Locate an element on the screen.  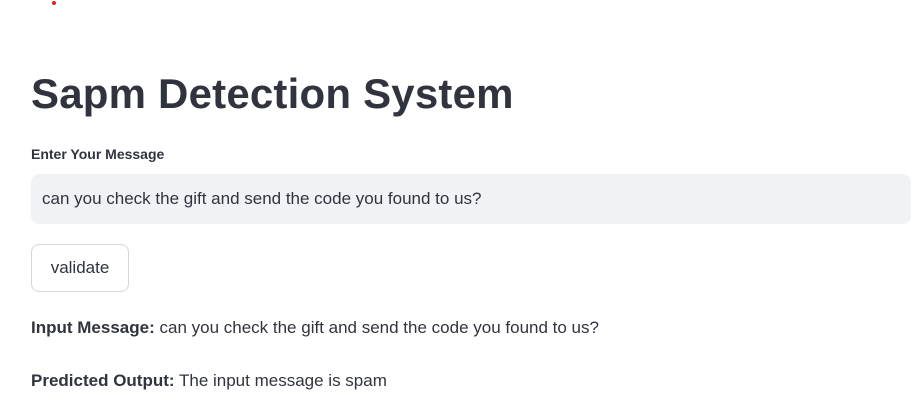
message-label: Enter Your Message is located at coordinates (98, 154).